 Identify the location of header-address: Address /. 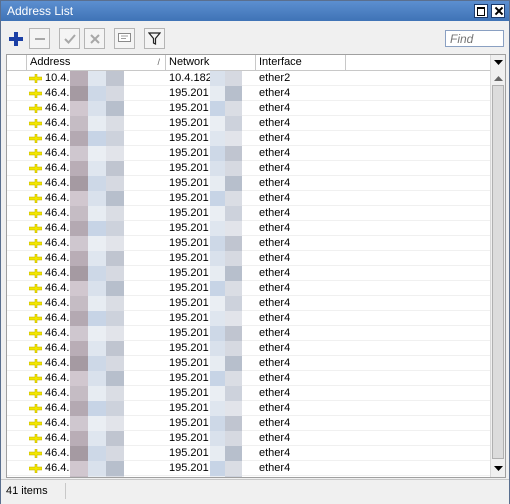
(96, 62).